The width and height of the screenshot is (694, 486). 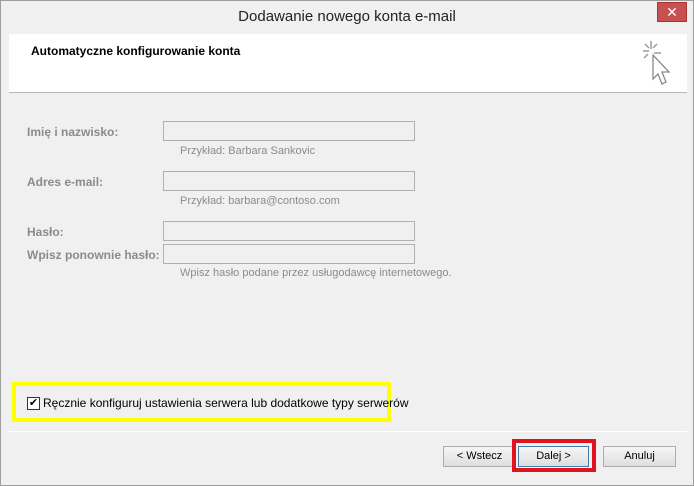 I want to click on email-label: Adres e-mail:, so click(x=65, y=182).